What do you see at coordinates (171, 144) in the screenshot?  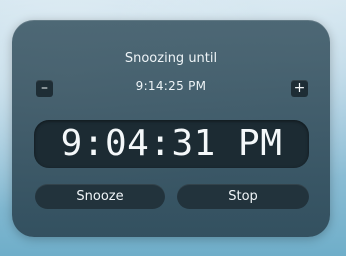 I see `current-time-display: 9:04:31 PM` at bounding box center [171, 144].